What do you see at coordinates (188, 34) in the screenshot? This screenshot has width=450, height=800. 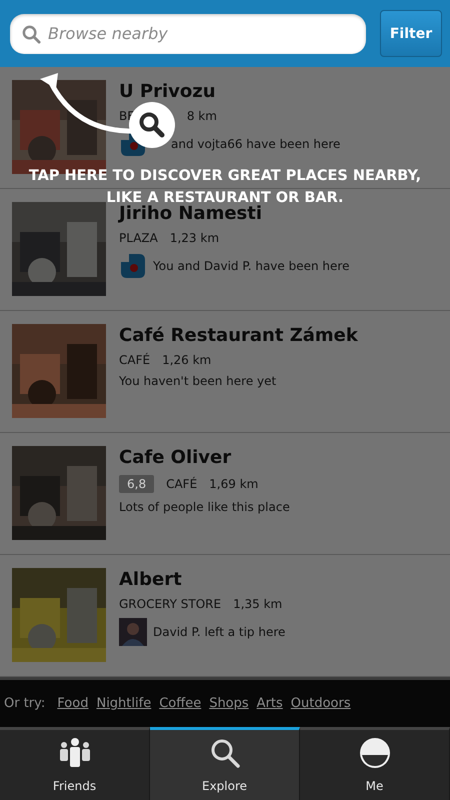 I see `search-field: Browse nearby` at bounding box center [188, 34].